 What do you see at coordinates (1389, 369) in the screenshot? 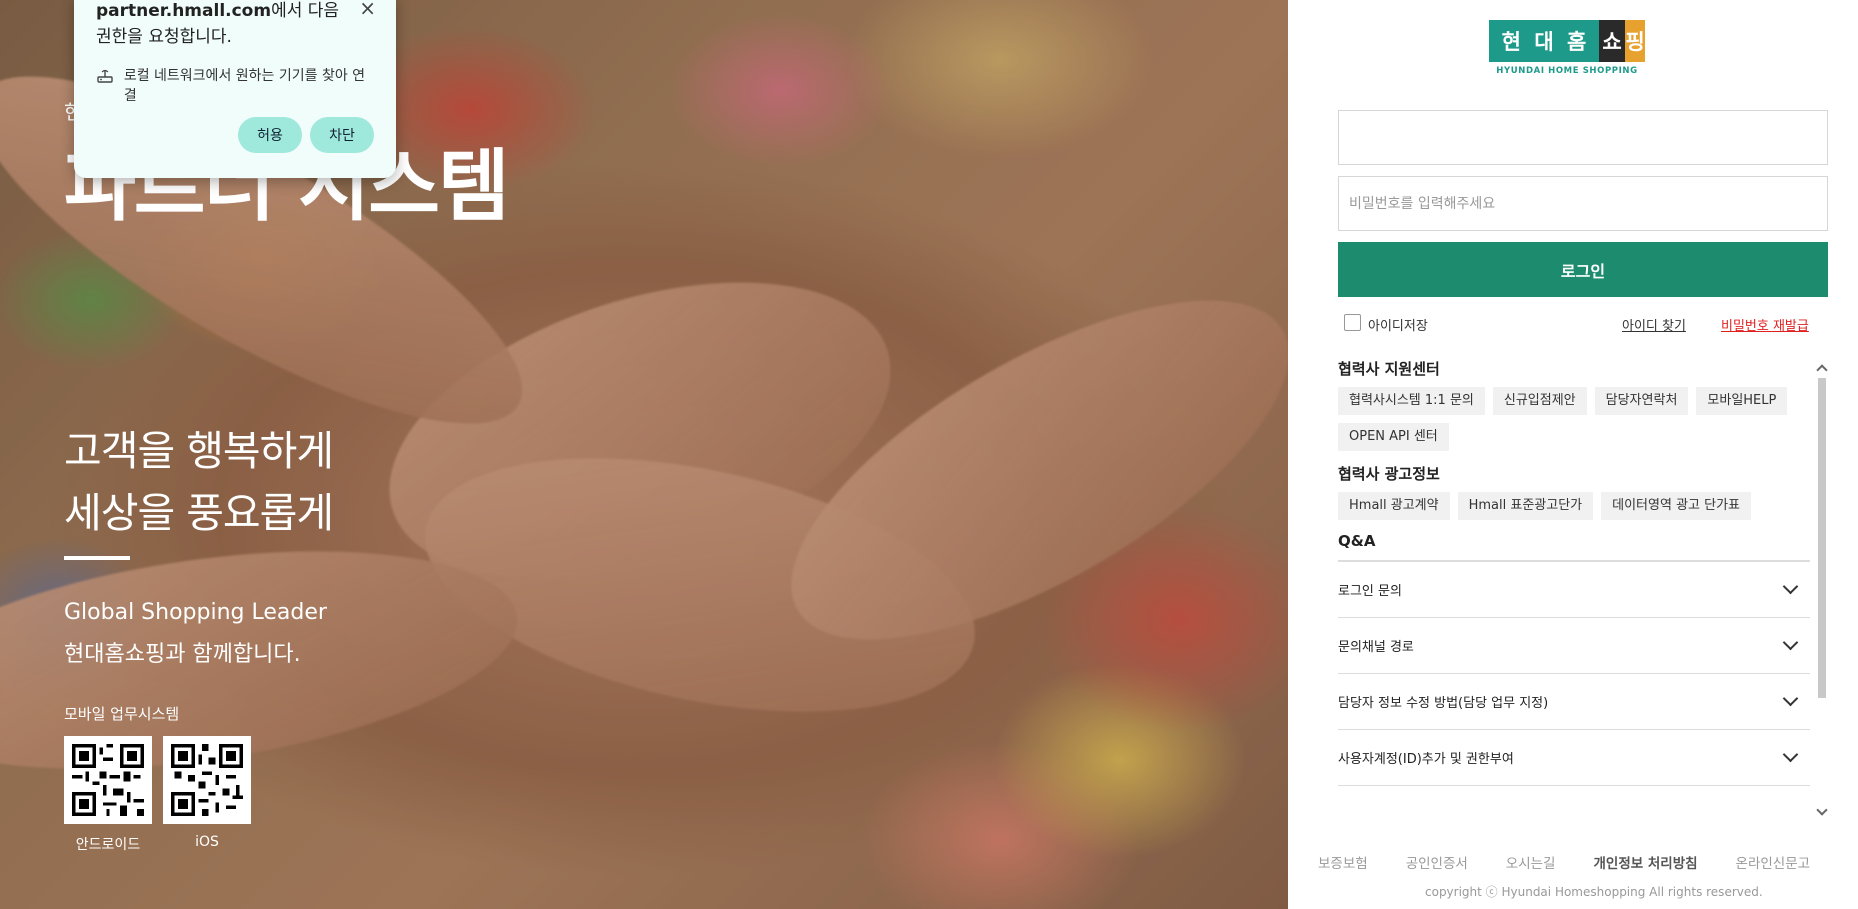
I see `support-center-title: 협력사 지원센터` at bounding box center [1389, 369].